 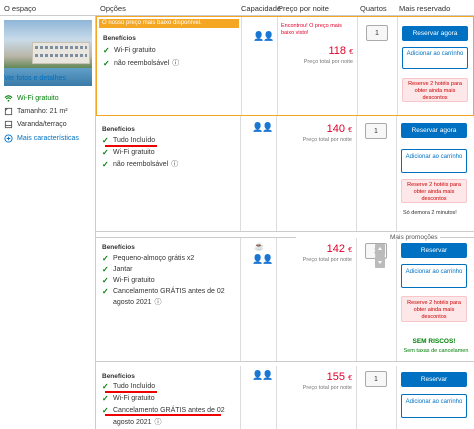 What do you see at coordinates (113, 8) in the screenshot?
I see `header-options: Opções` at bounding box center [113, 8].